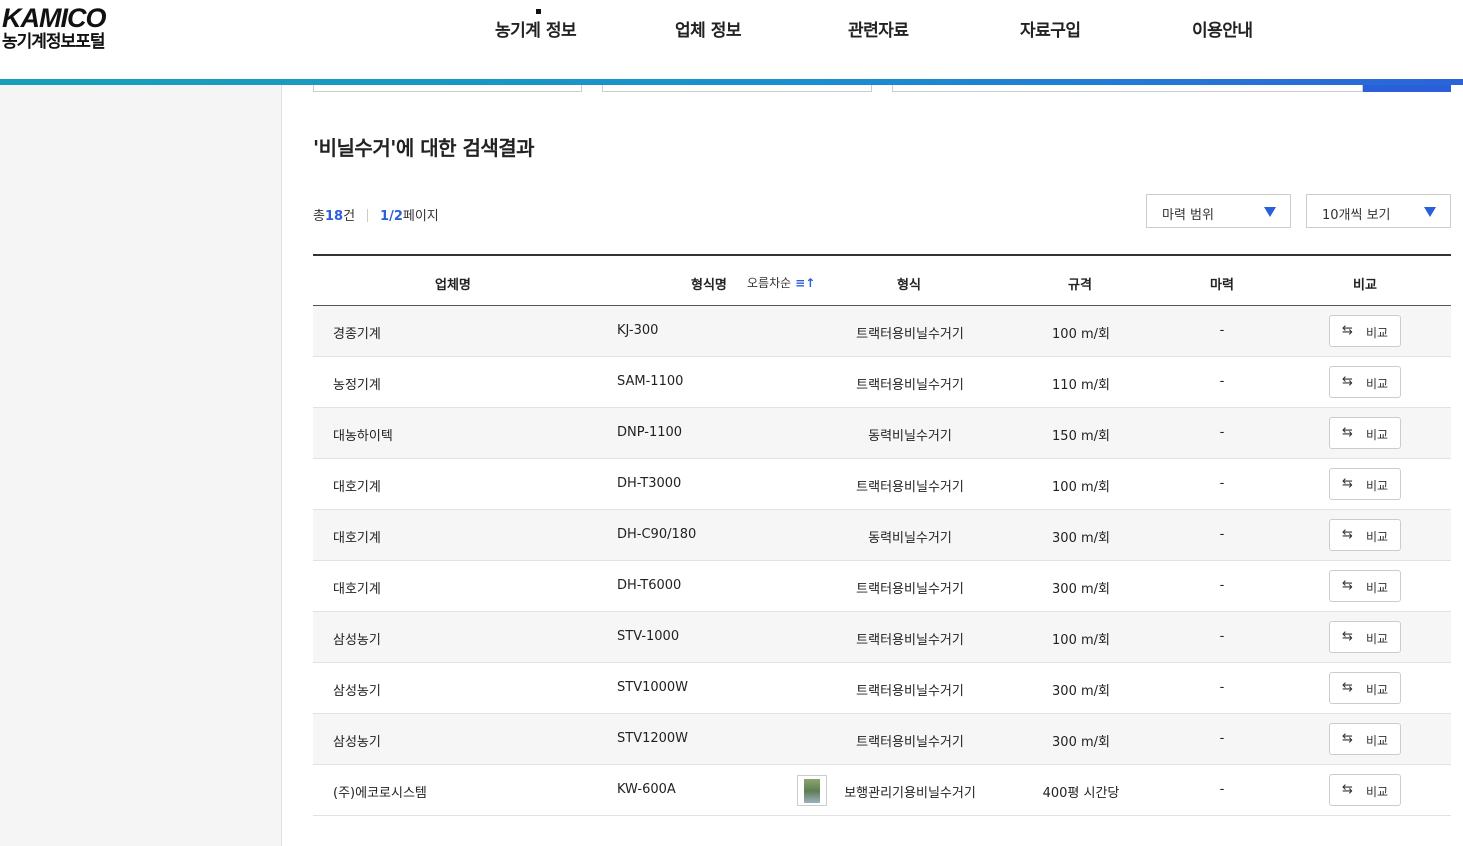 This screenshot has height=846, width=1463. What do you see at coordinates (68, 28) in the screenshot?
I see `site-logo: KAMICO 농기계정보포털` at bounding box center [68, 28].